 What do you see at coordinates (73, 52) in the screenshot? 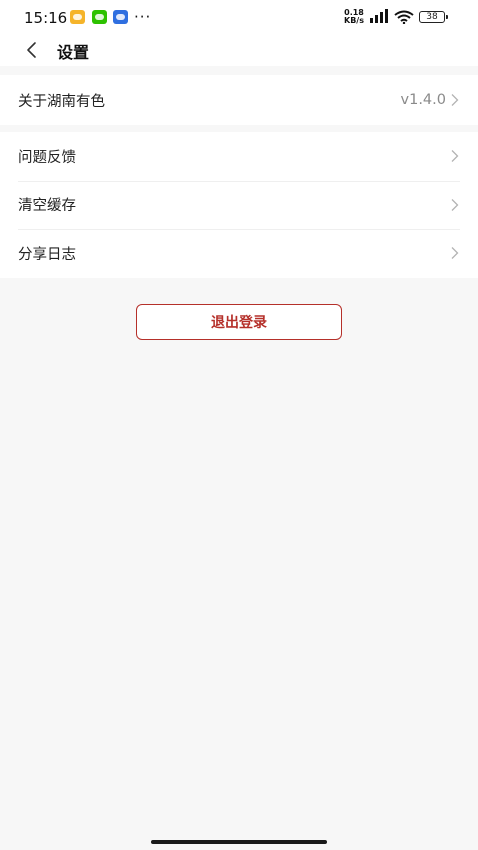
I see `page-title: 设置` at bounding box center [73, 52].